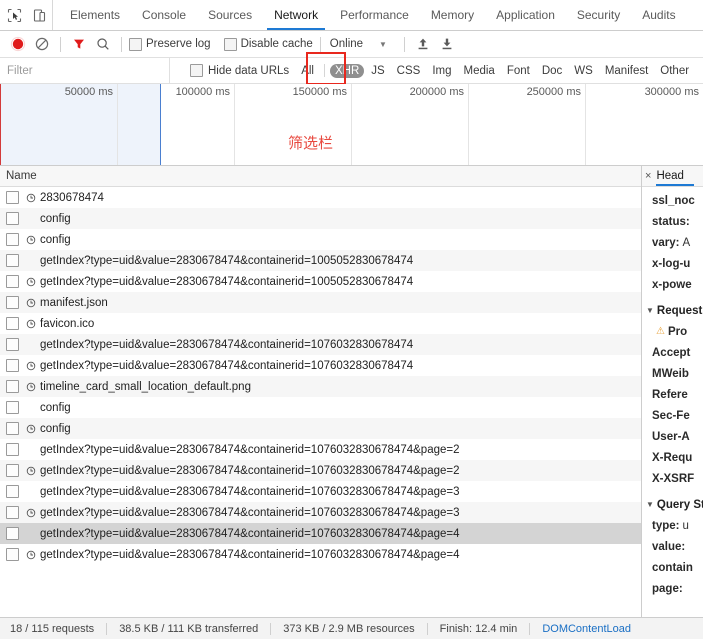 The height and width of the screenshot is (639, 703). I want to click on header-item: x-log-u, so click(672, 263).